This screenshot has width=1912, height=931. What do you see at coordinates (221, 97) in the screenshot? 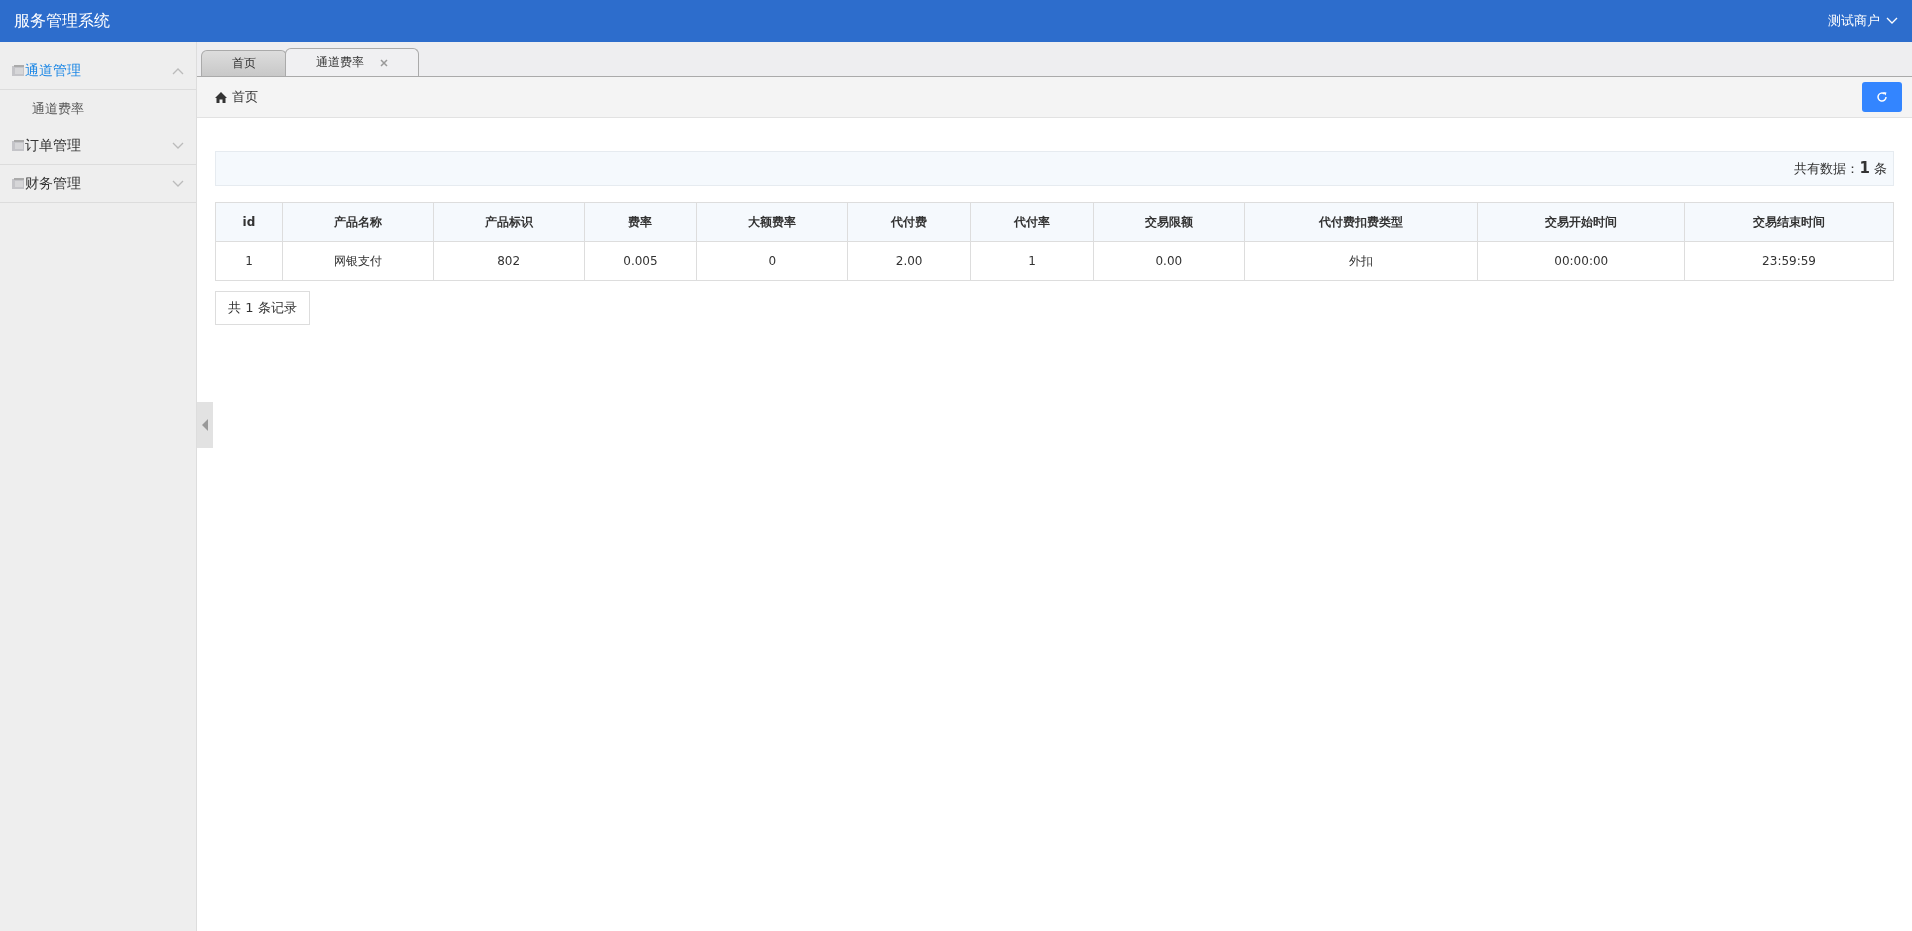
I see `home-icon` at bounding box center [221, 97].